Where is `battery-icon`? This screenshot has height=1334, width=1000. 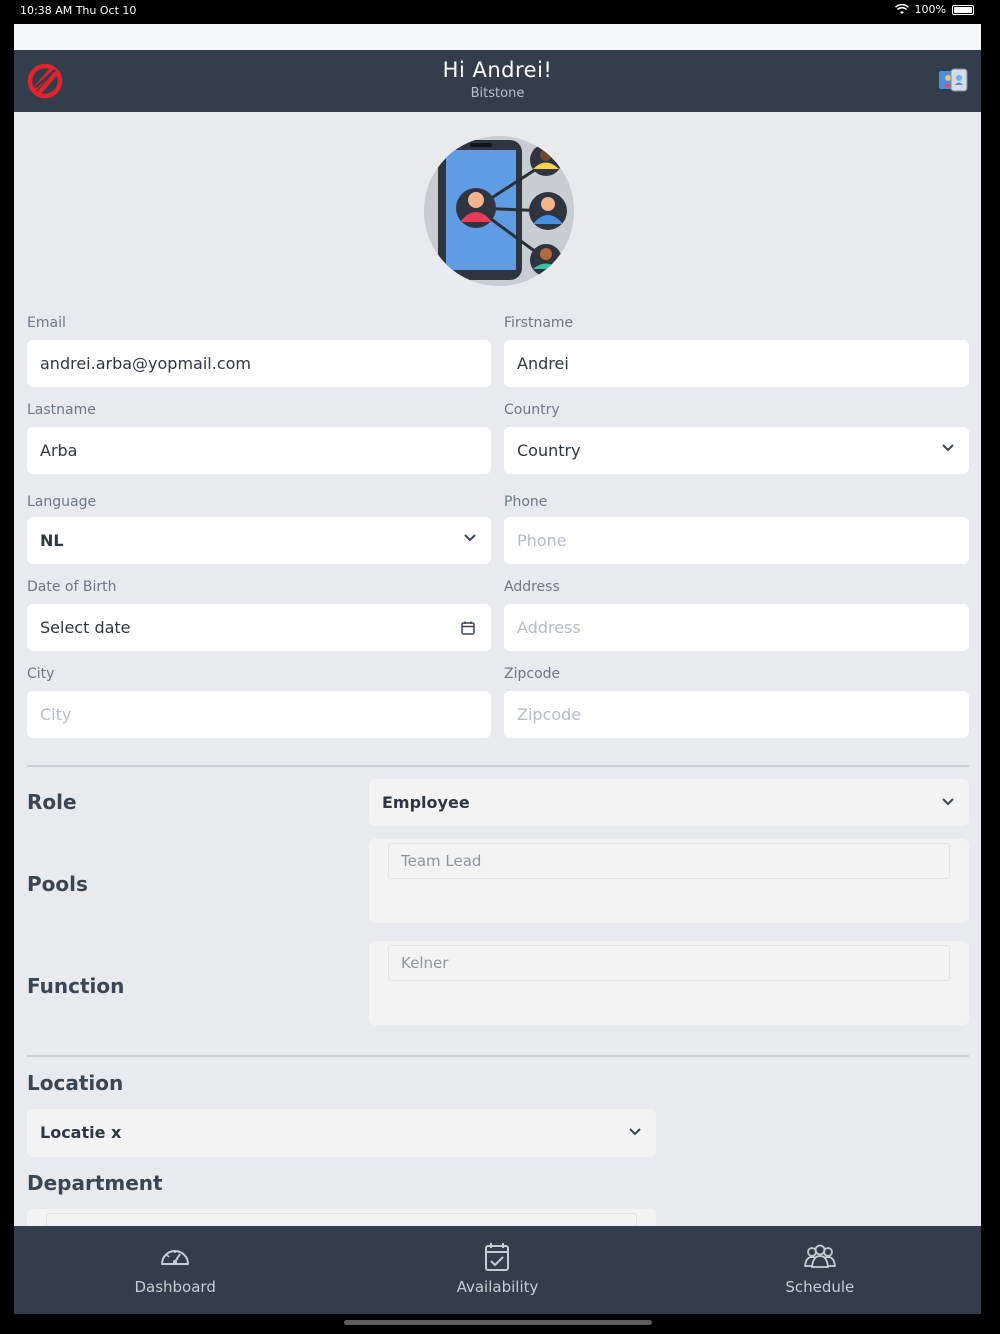
battery-icon is located at coordinates (963, 9).